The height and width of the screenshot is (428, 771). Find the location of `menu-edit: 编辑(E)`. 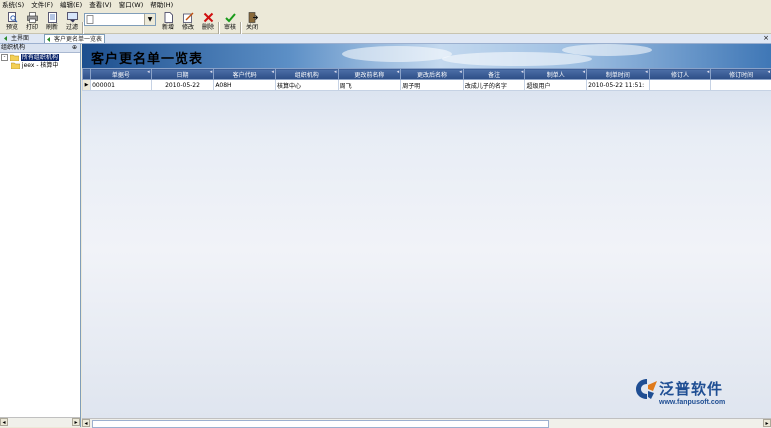

menu-edit: 编辑(E) is located at coordinates (72, 5).